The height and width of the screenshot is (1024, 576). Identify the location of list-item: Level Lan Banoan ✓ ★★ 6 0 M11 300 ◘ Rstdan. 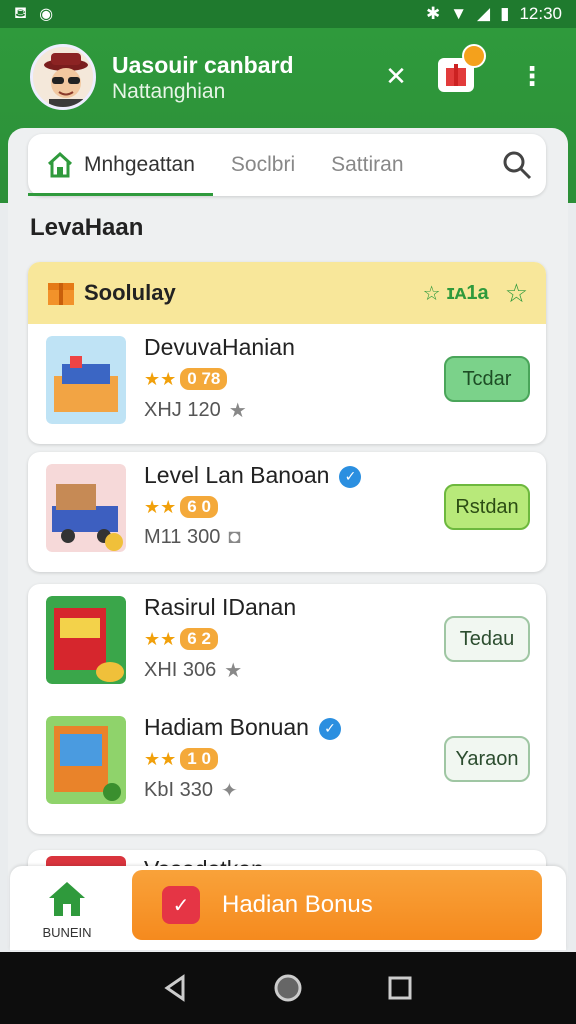
(287, 512).